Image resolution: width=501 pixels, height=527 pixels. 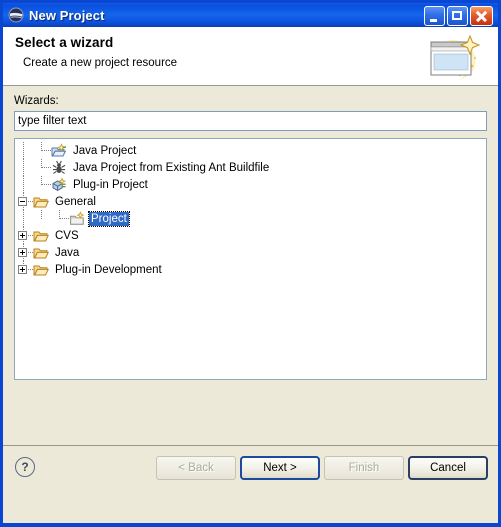 What do you see at coordinates (67, 15) in the screenshot?
I see `window-title: New Project` at bounding box center [67, 15].